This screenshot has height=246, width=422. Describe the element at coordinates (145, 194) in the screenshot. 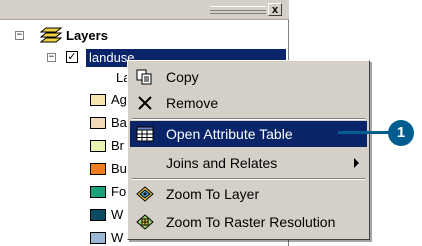

I see `zoom-to-layer-icon` at that location.